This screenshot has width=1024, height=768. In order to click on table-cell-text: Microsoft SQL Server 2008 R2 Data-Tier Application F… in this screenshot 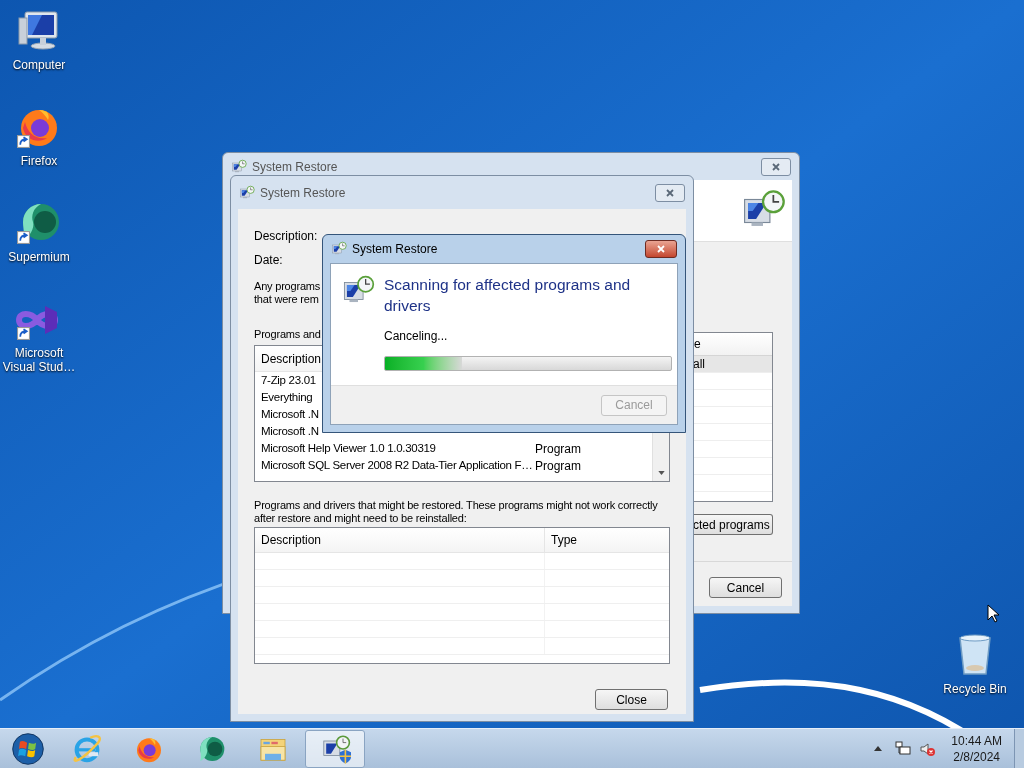, I will do `click(395, 465)`.